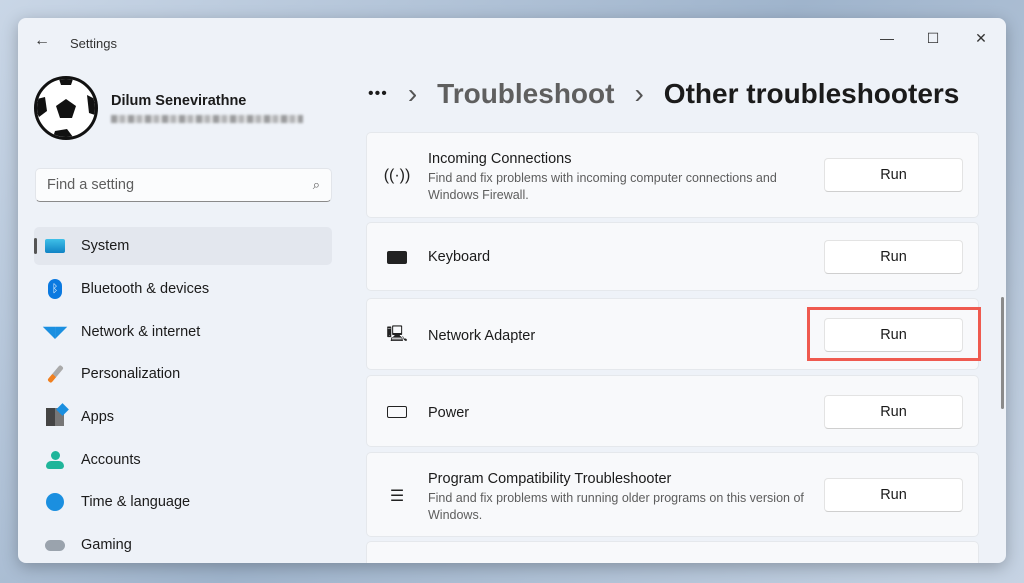  Describe the element at coordinates (136, 502) in the screenshot. I see `sidebar-item-label: Time & language` at that location.